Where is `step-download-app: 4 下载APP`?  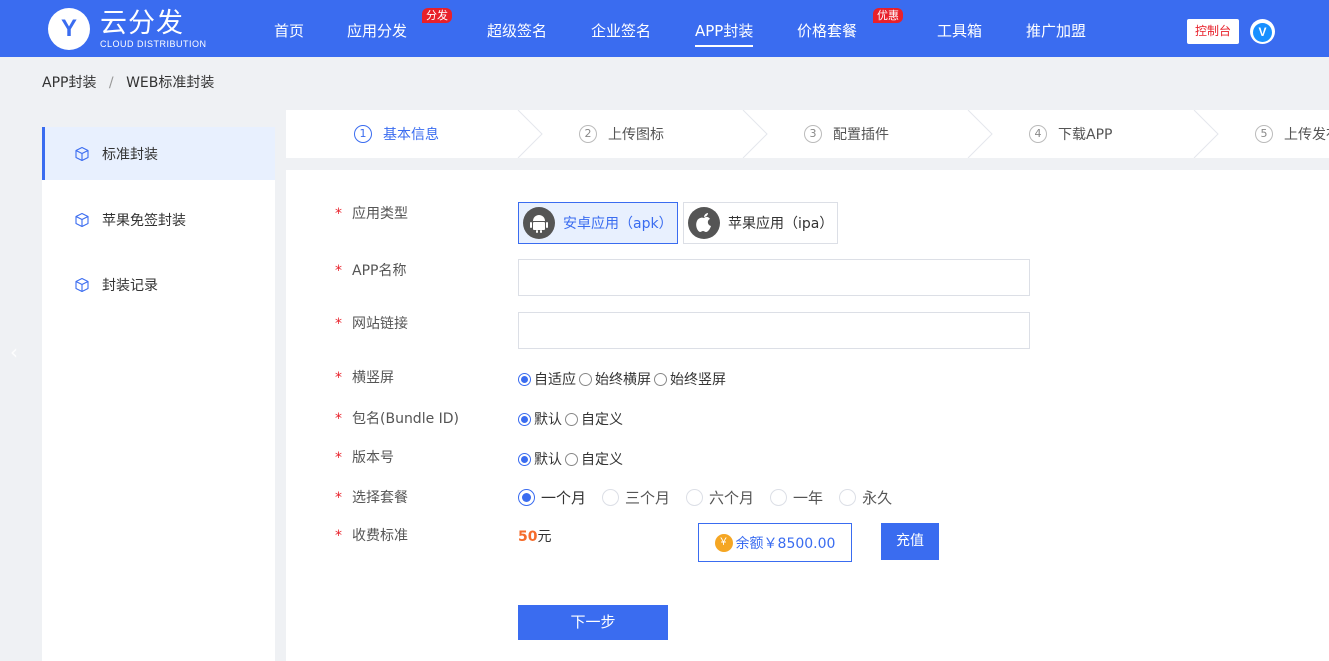
step-download-app: 4 下载APP is located at coordinates (1070, 134).